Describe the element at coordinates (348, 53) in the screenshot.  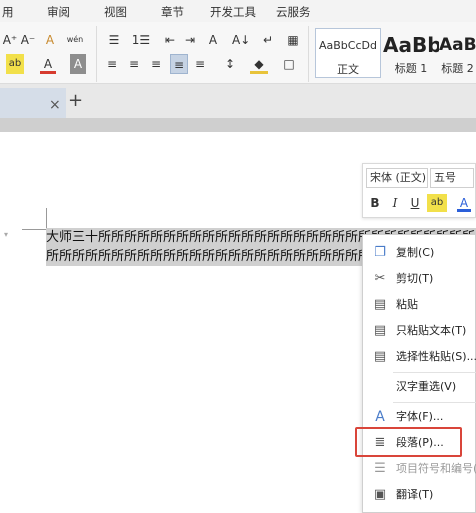
I see `style-normal: AaBbCcDd 正文` at that location.